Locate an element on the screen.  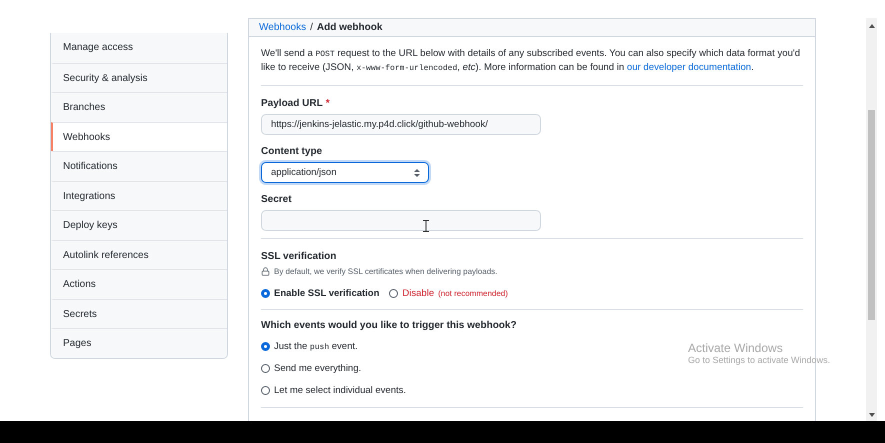
option-label: Send me everything. is located at coordinates (318, 368).